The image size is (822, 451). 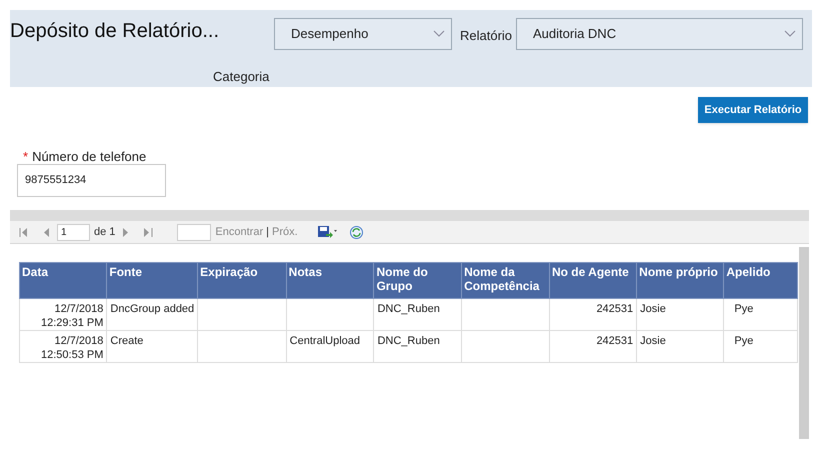 I want to click on find-field, so click(x=194, y=232).